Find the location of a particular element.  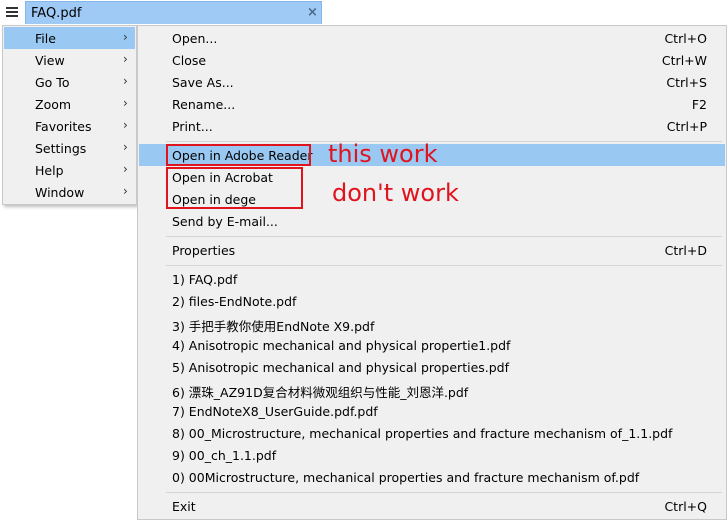

menu-item-goto: Go To › is located at coordinates (69, 82).